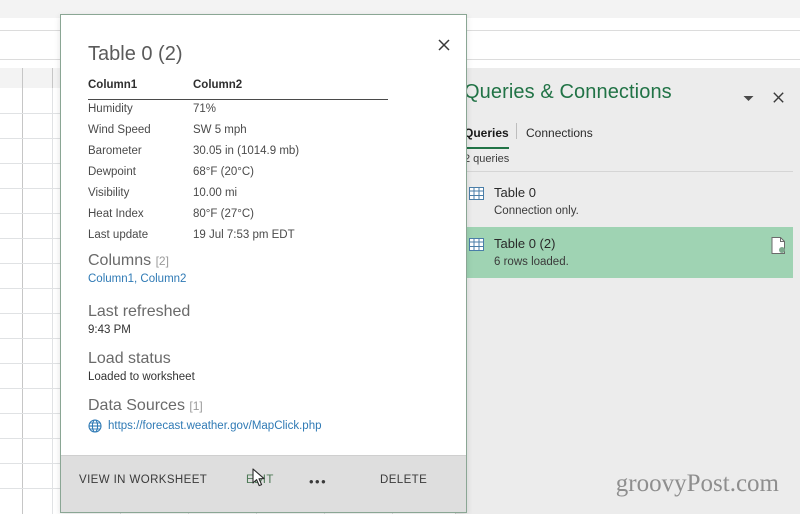  What do you see at coordinates (559, 133) in the screenshot?
I see `tab-connections: Connections` at bounding box center [559, 133].